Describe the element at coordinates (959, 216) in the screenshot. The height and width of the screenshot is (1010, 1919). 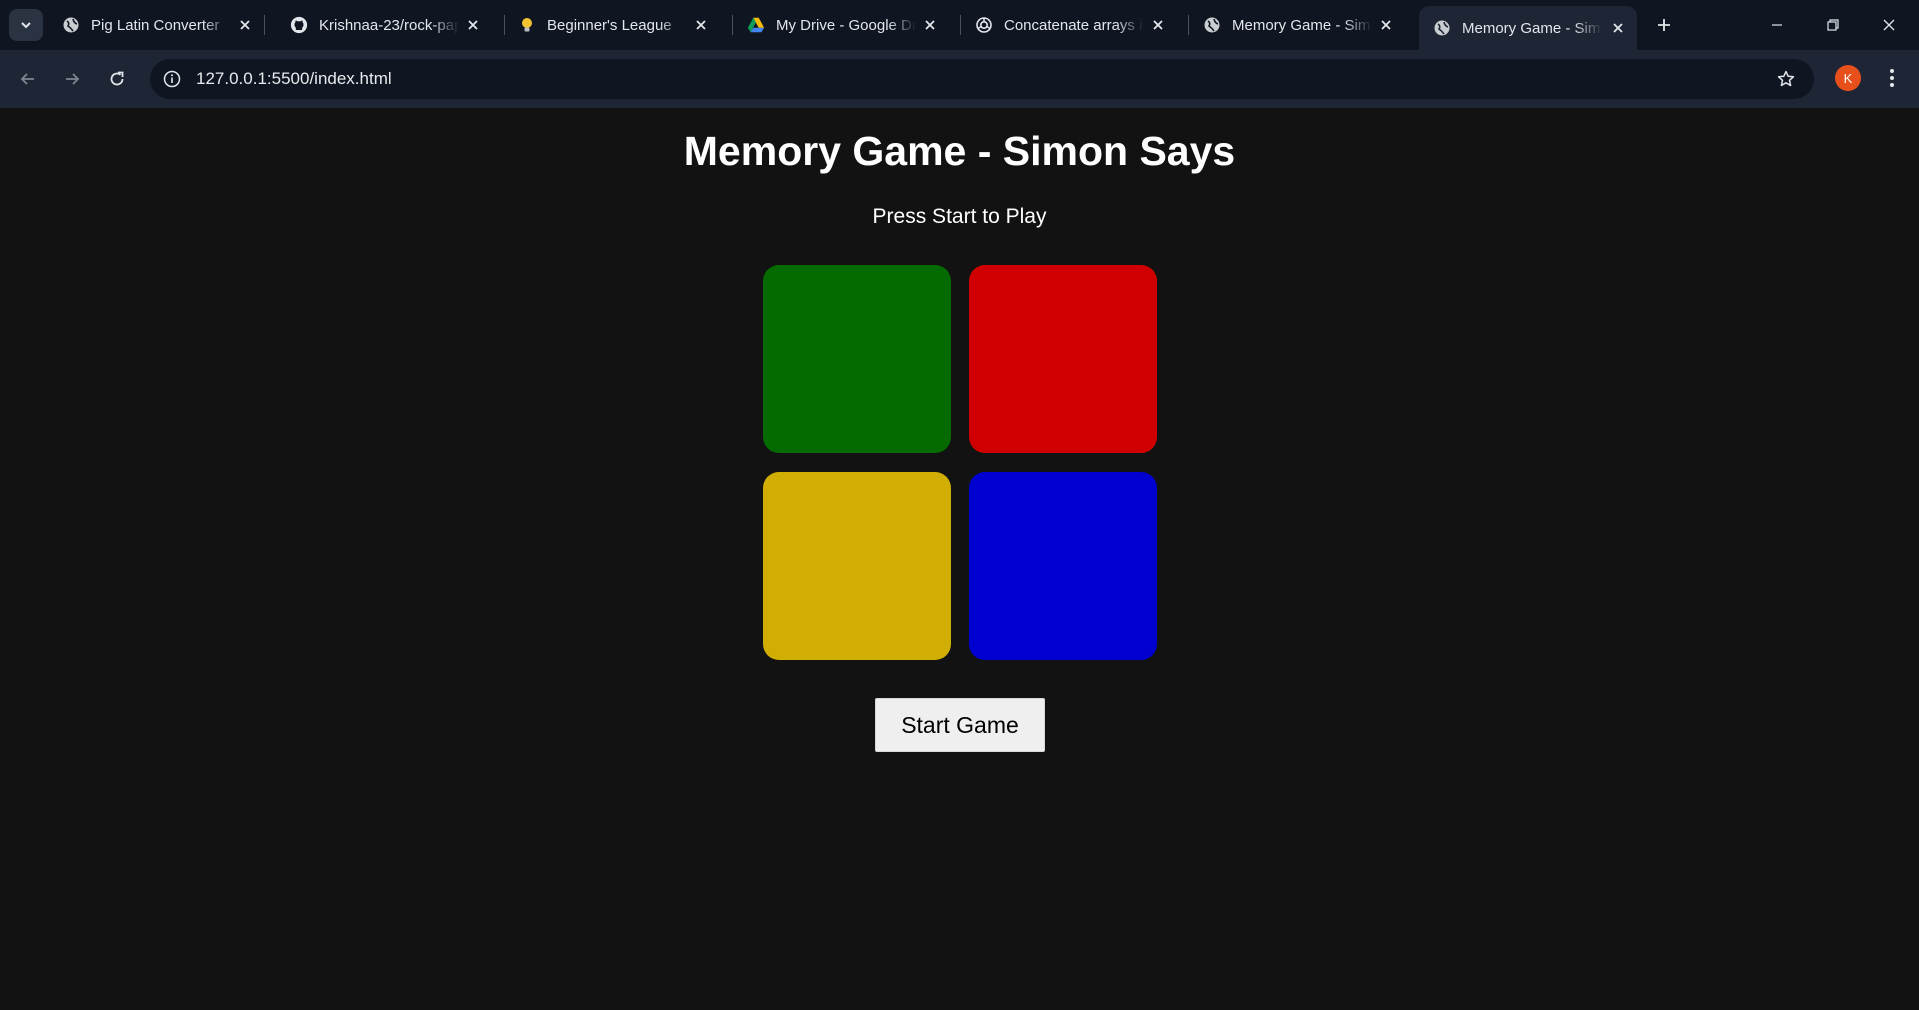
I see `game-status: Press Start to Play` at that location.